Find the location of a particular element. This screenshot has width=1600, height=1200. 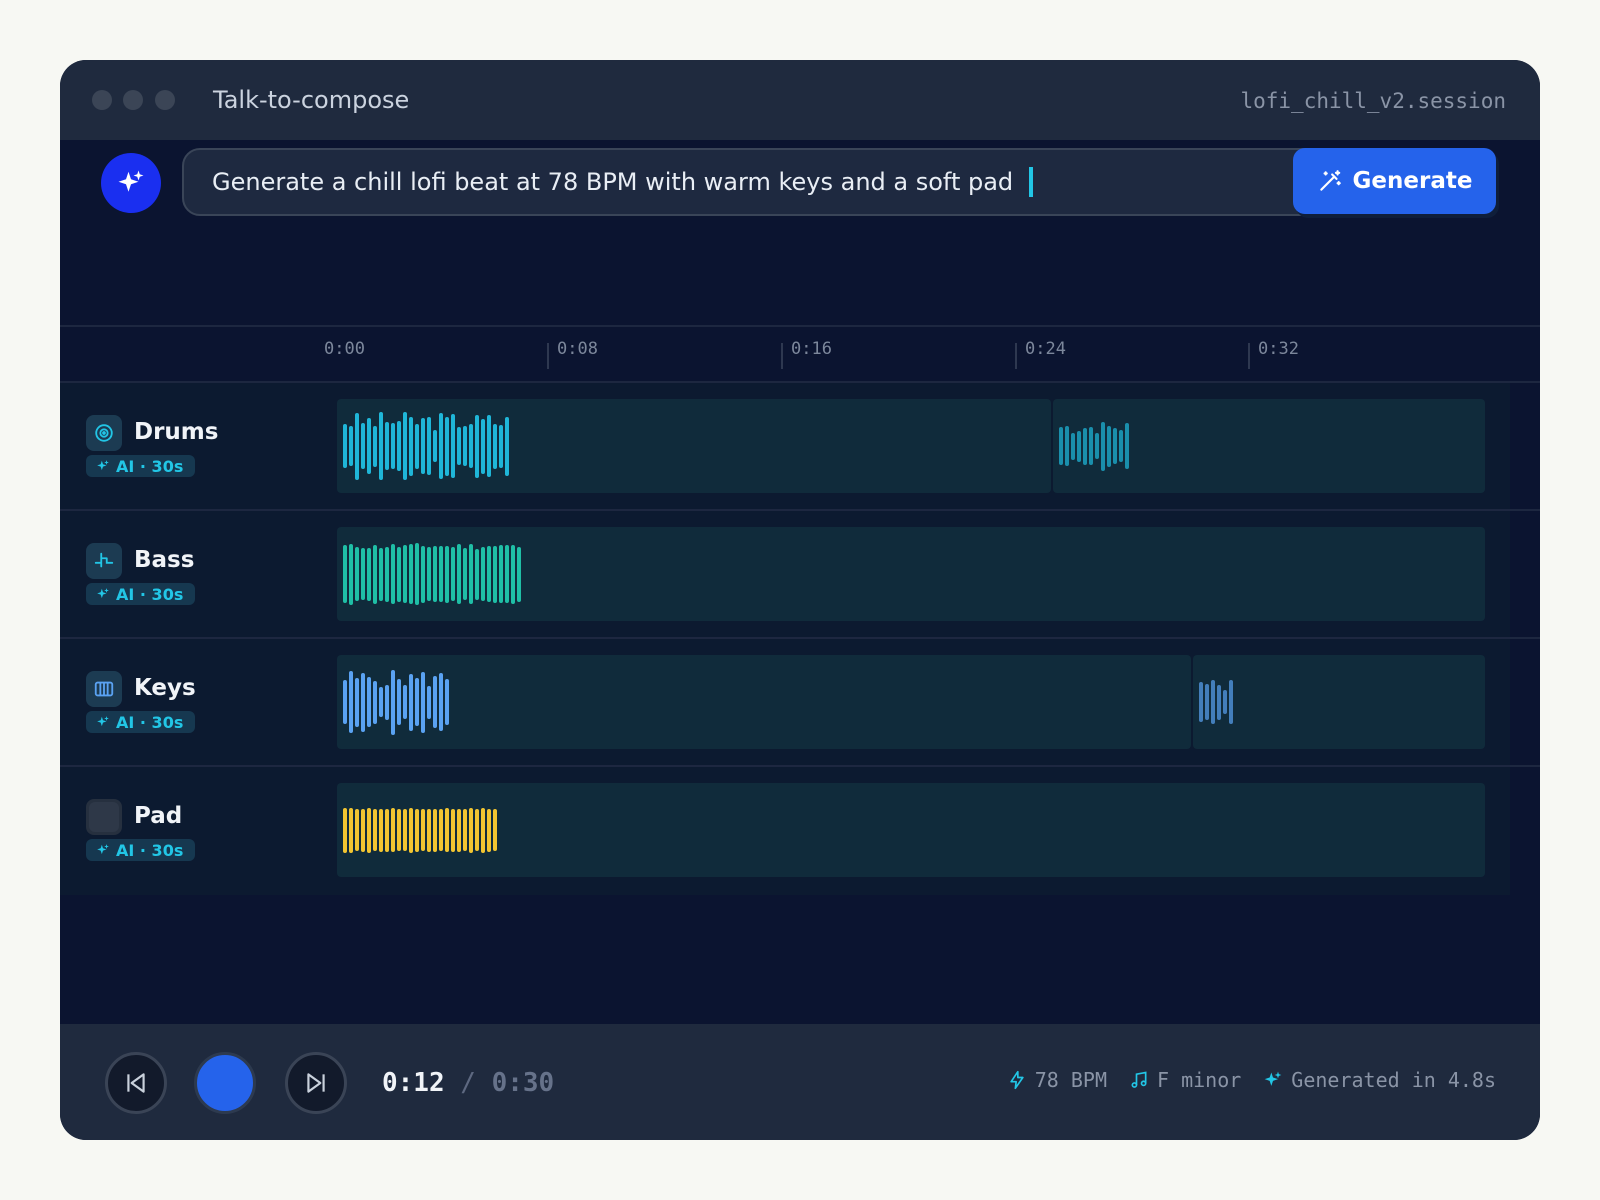

track-drums: Drums AI · 30s is located at coordinates (785, 447).